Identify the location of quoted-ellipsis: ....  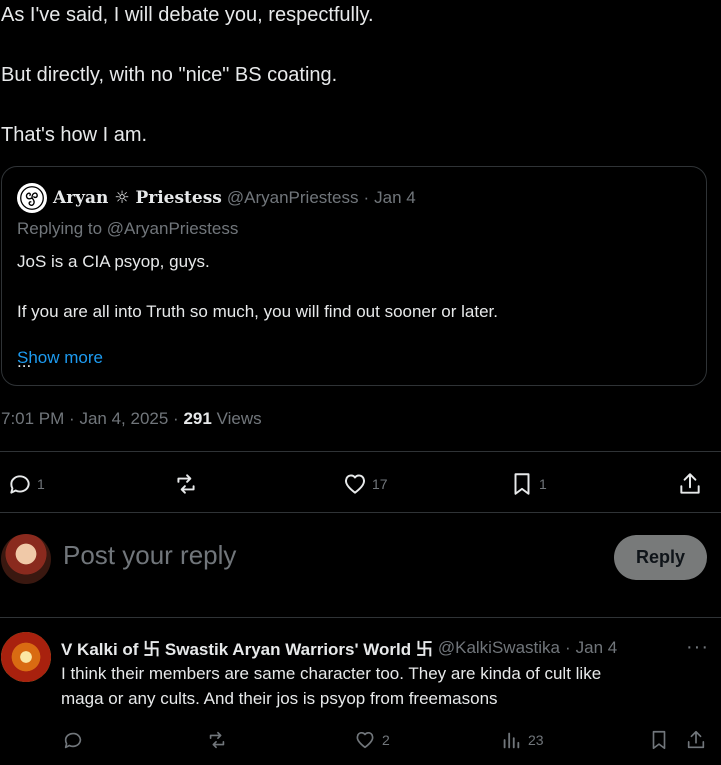
(24, 361).